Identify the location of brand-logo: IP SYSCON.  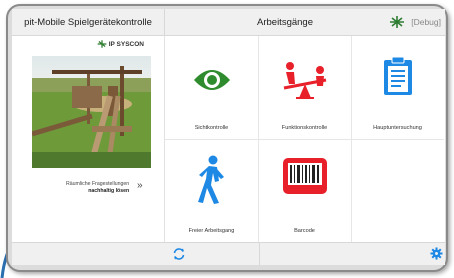
(120, 44).